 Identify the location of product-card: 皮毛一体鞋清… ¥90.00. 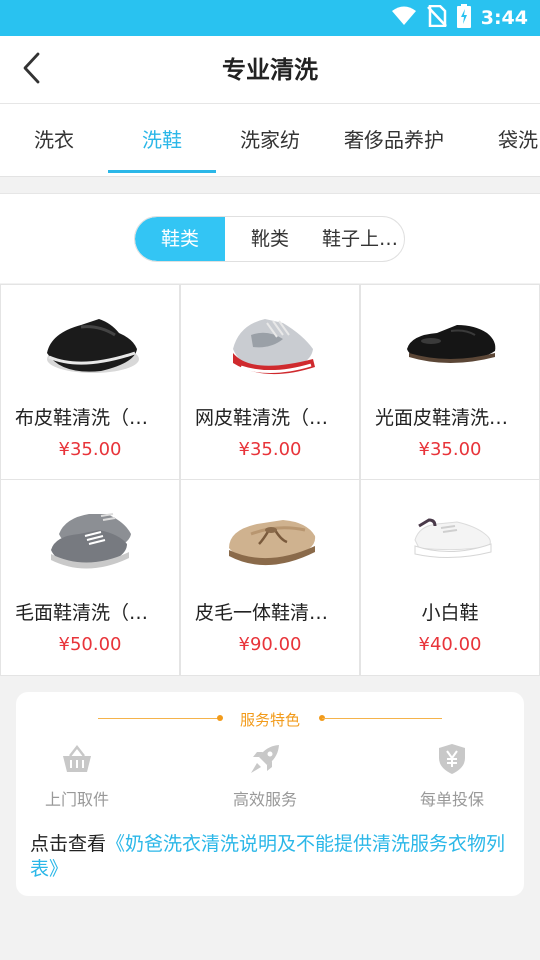
(270, 578).